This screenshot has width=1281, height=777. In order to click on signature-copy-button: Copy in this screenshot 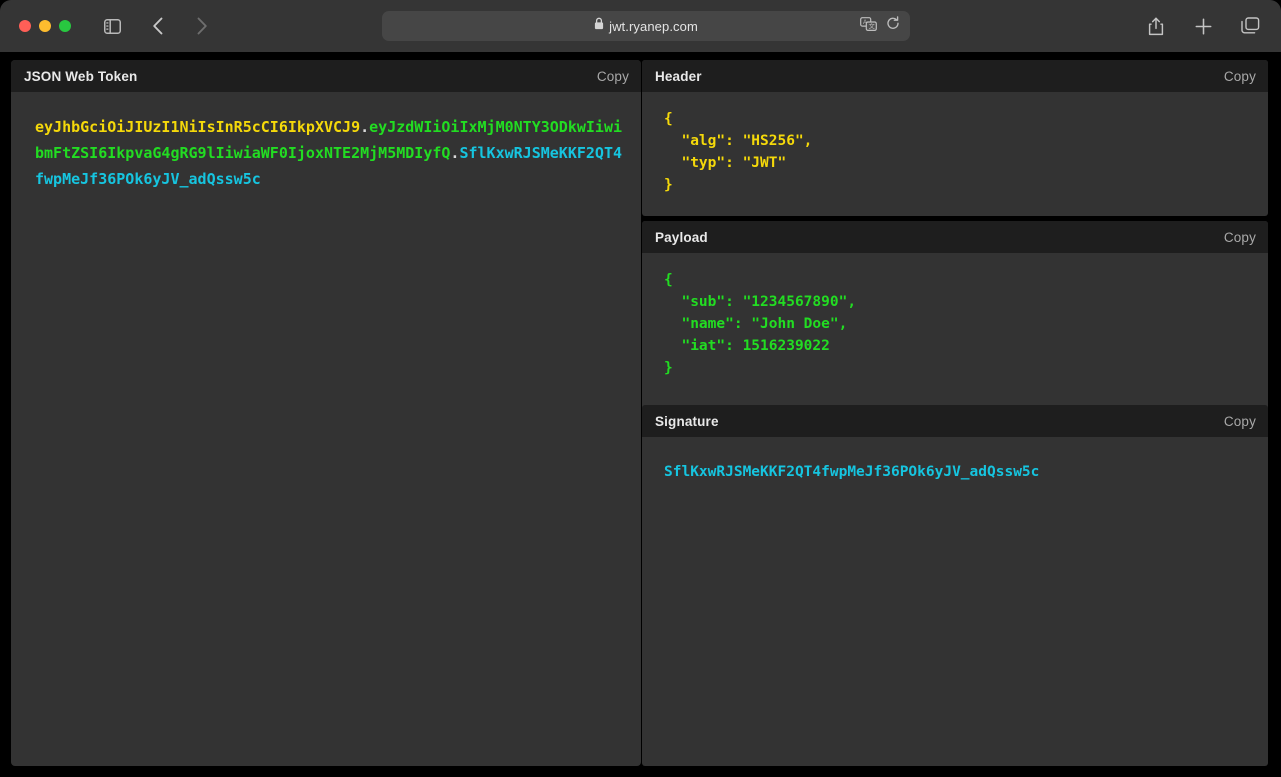, I will do `click(1240, 421)`.